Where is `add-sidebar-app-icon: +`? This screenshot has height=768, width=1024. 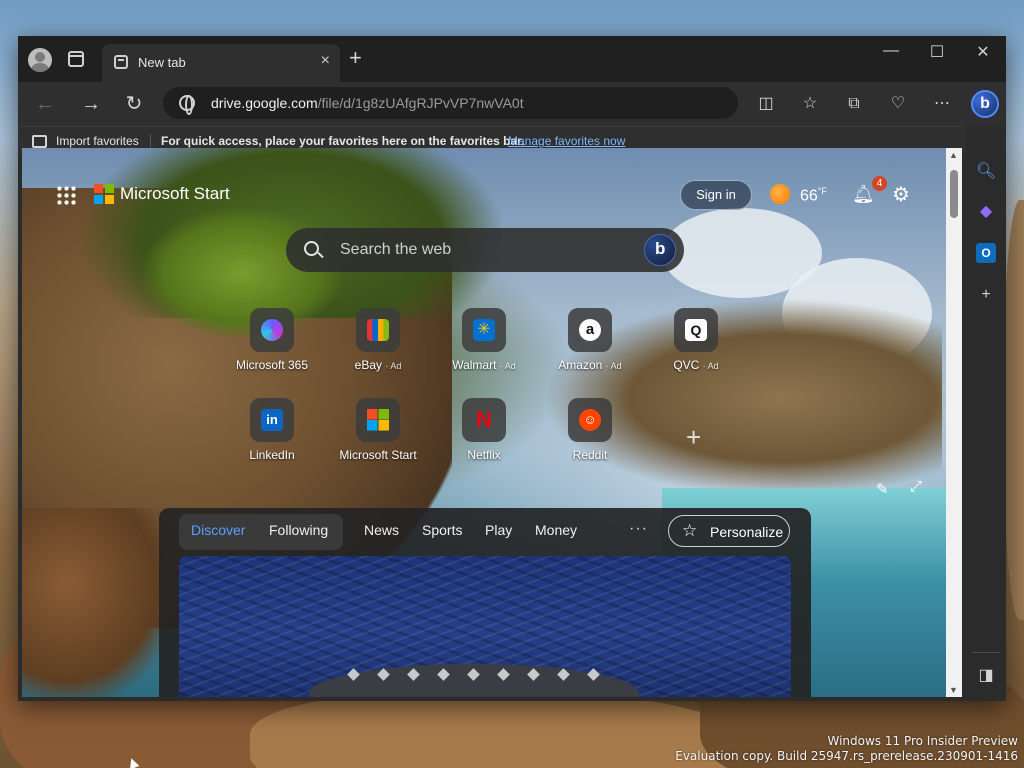
add-sidebar-app-icon: + is located at coordinates (986, 295).